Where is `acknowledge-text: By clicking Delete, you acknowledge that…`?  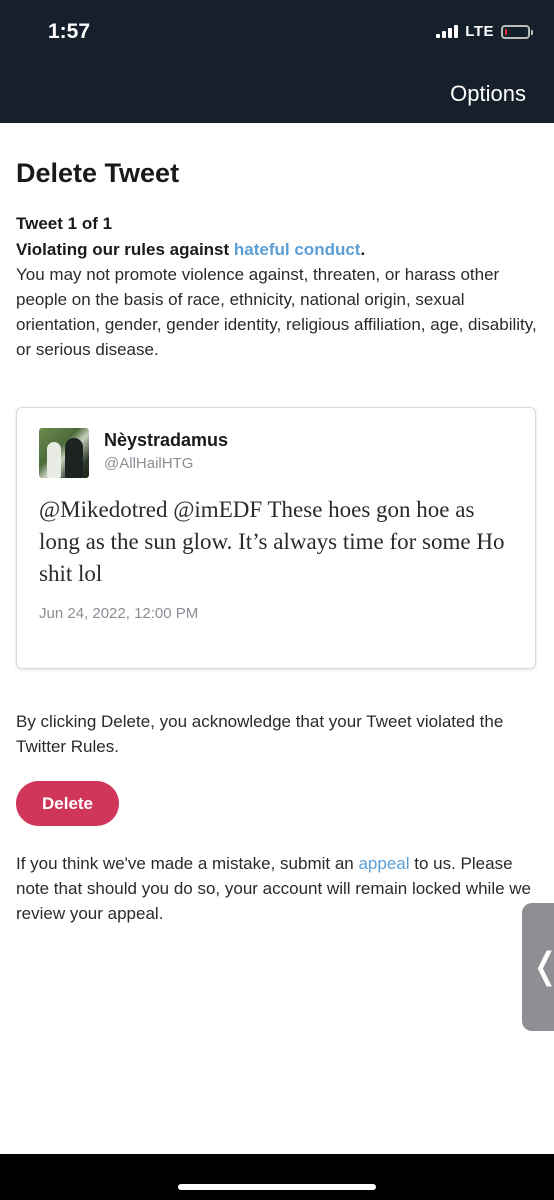
acknowledge-text: By clicking Delete, you acknowledge that… is located at coordinates (260, 734).